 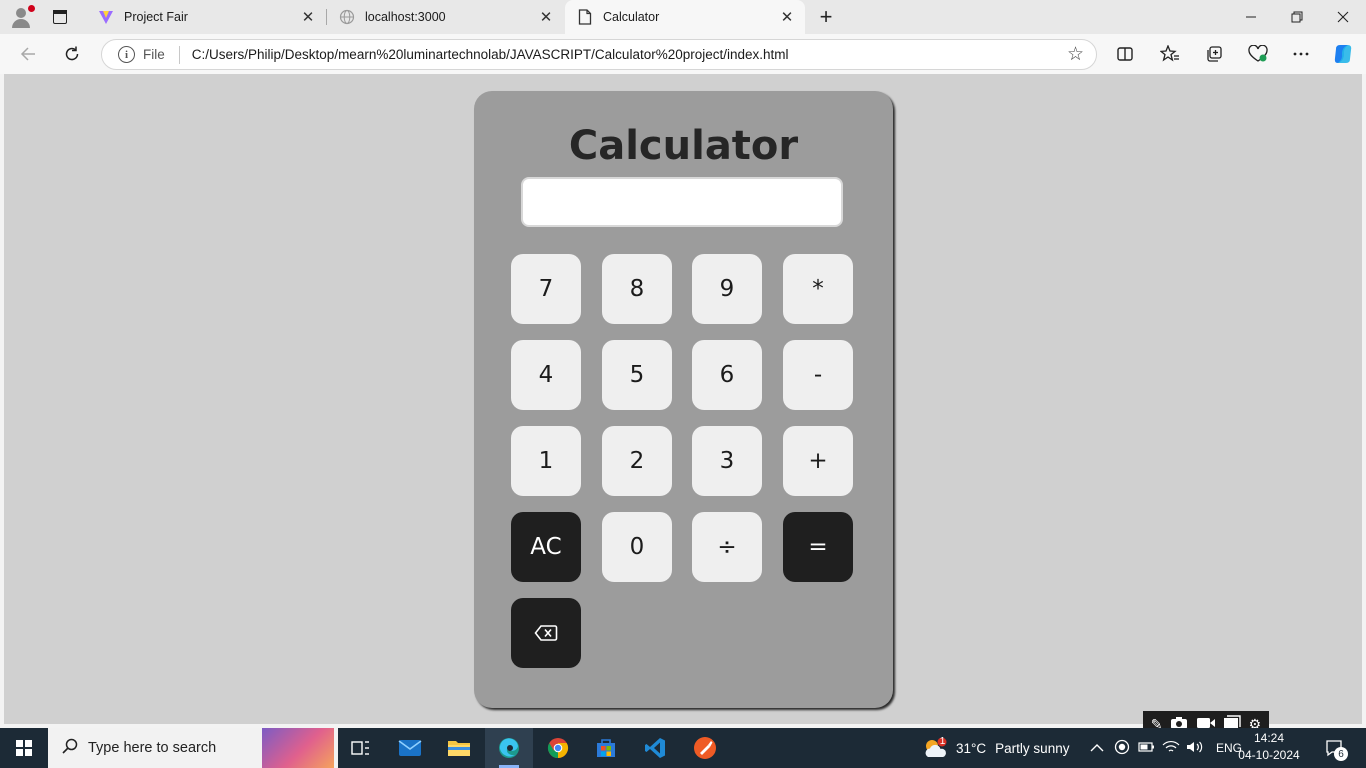 What do you see at coordinates (1171, 748) in the screenshot?
I see `wifi-icon` at bounding box center [1171, 748].